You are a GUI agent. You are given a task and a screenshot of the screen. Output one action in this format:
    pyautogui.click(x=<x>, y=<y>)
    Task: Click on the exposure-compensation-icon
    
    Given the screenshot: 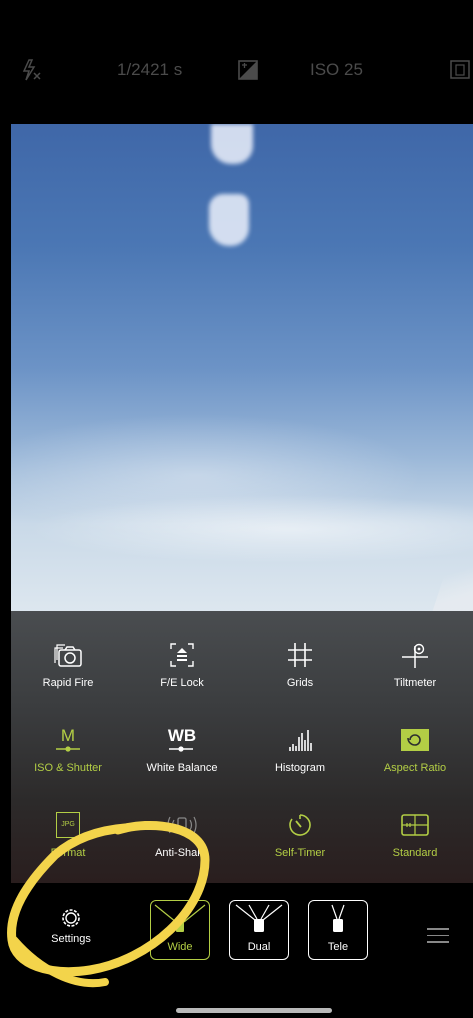 What is the action you would take?
    pyautogui.click(x=248, y=72)
    